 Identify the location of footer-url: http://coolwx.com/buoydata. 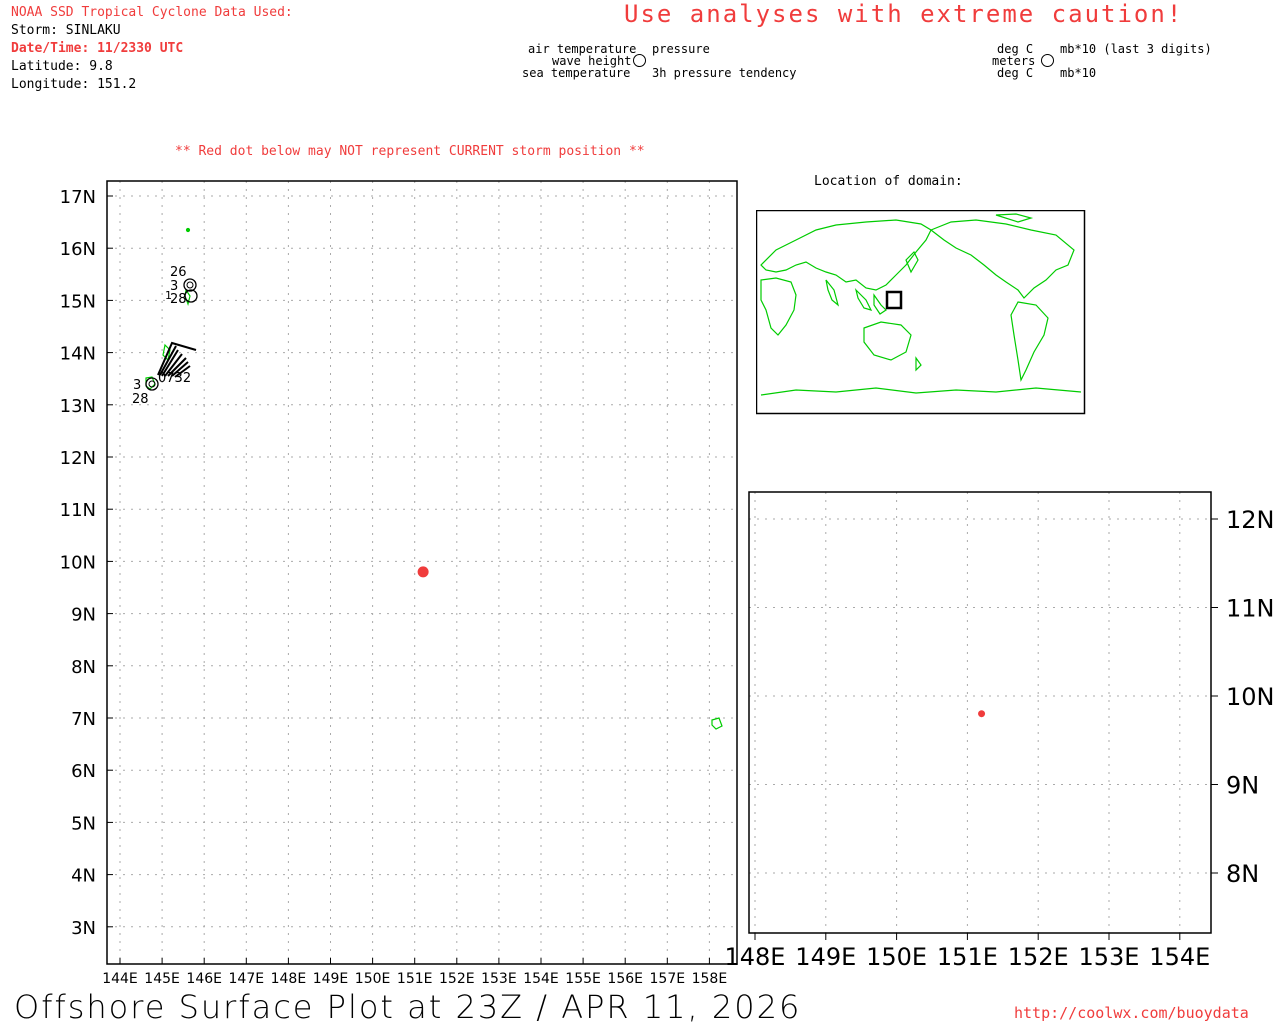
(1131, 1013).